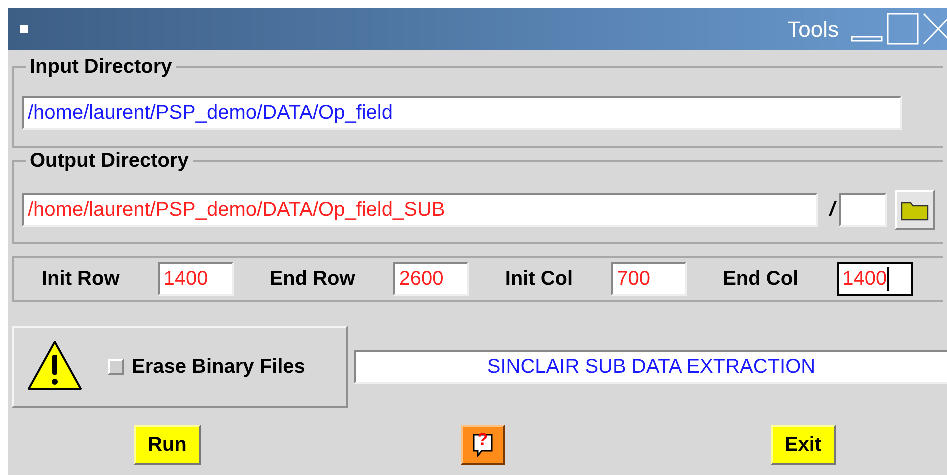 The image size is (947, 475). What do you see at coordinates (81, 279) in the screenshot?
I see `range-label: Init Row` at bounding box center [81, 279].